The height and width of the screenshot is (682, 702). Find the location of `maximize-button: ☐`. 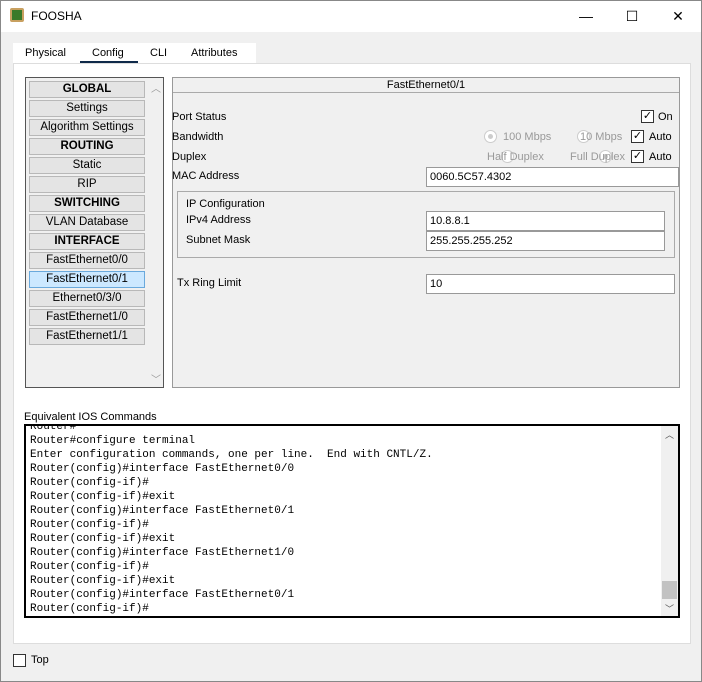

maximize-button: ☐ is located at coordinates (632, 16).